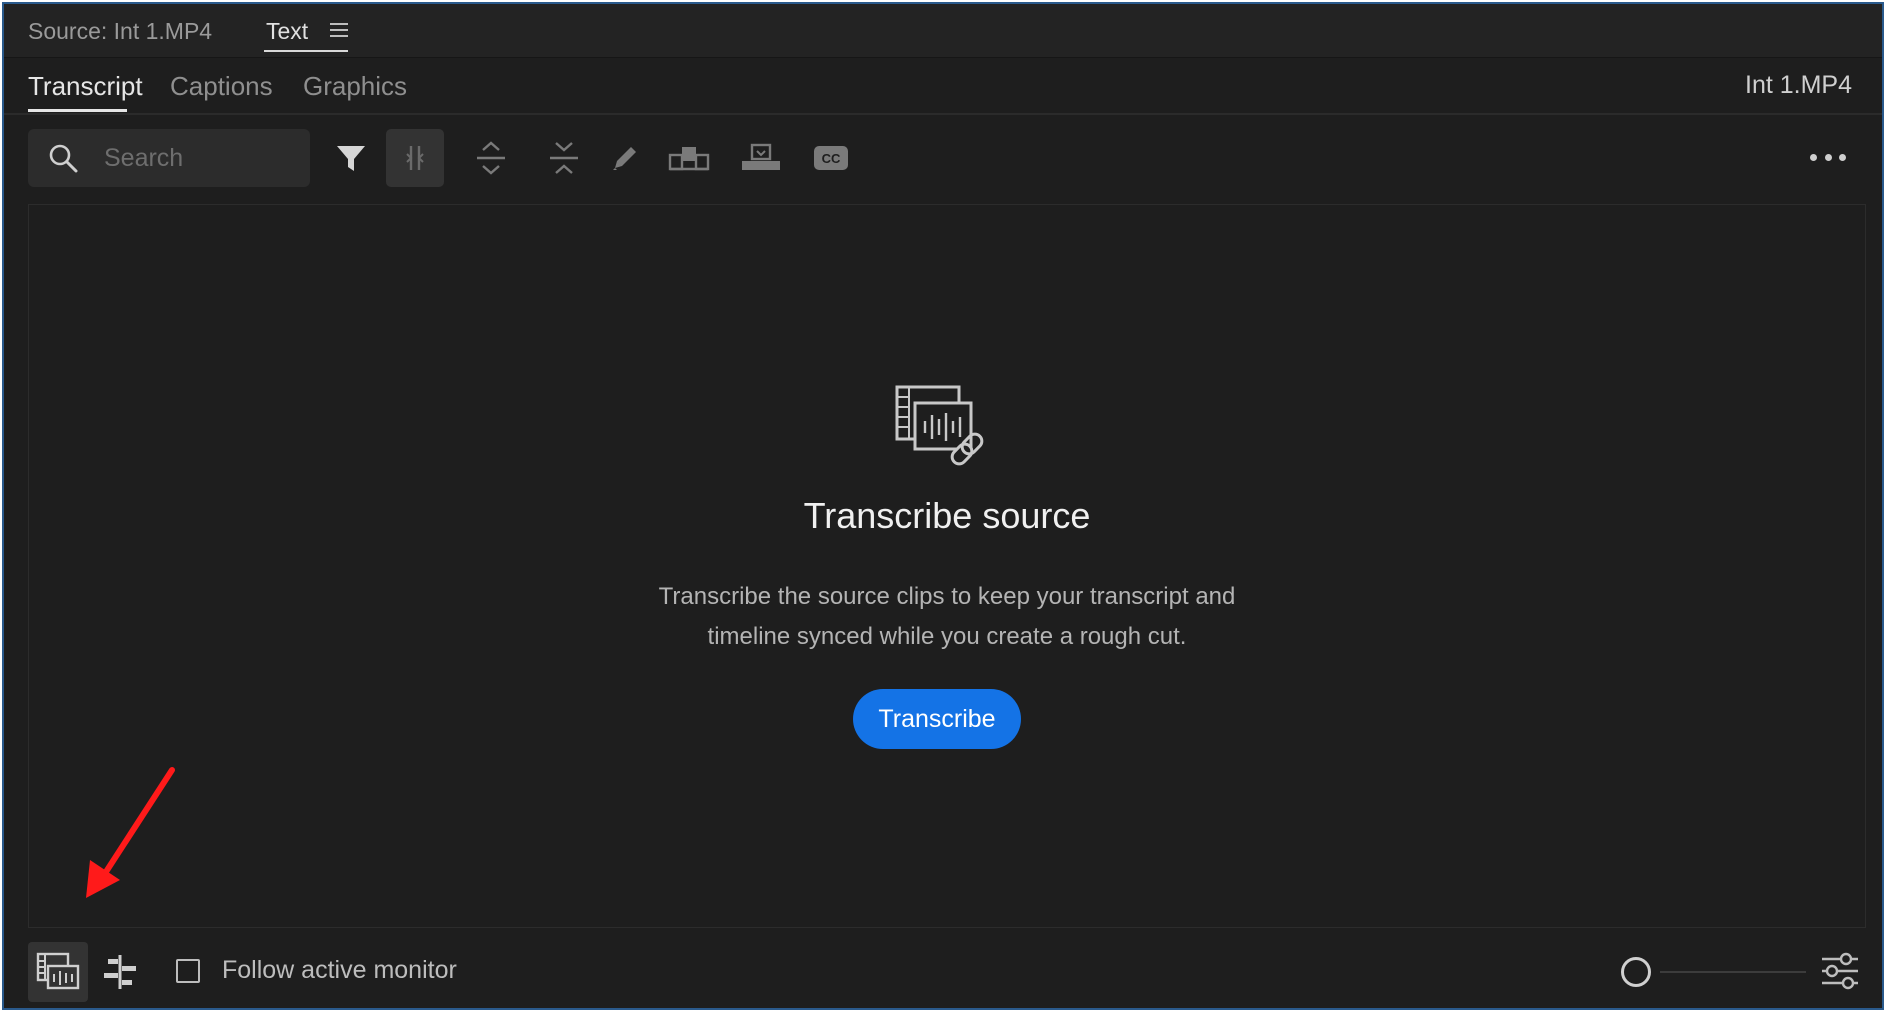 The height and width of the screenshot is (1017, 1890). I want to click on collapse-icon, so click(564, 158).